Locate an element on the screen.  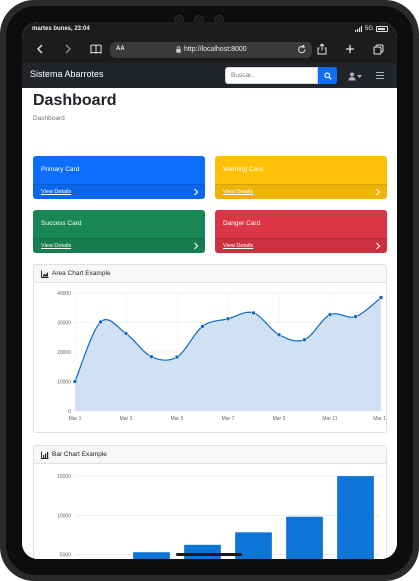
bar-chart: 5000 10000 15000 is located at coordinates (219, 516).